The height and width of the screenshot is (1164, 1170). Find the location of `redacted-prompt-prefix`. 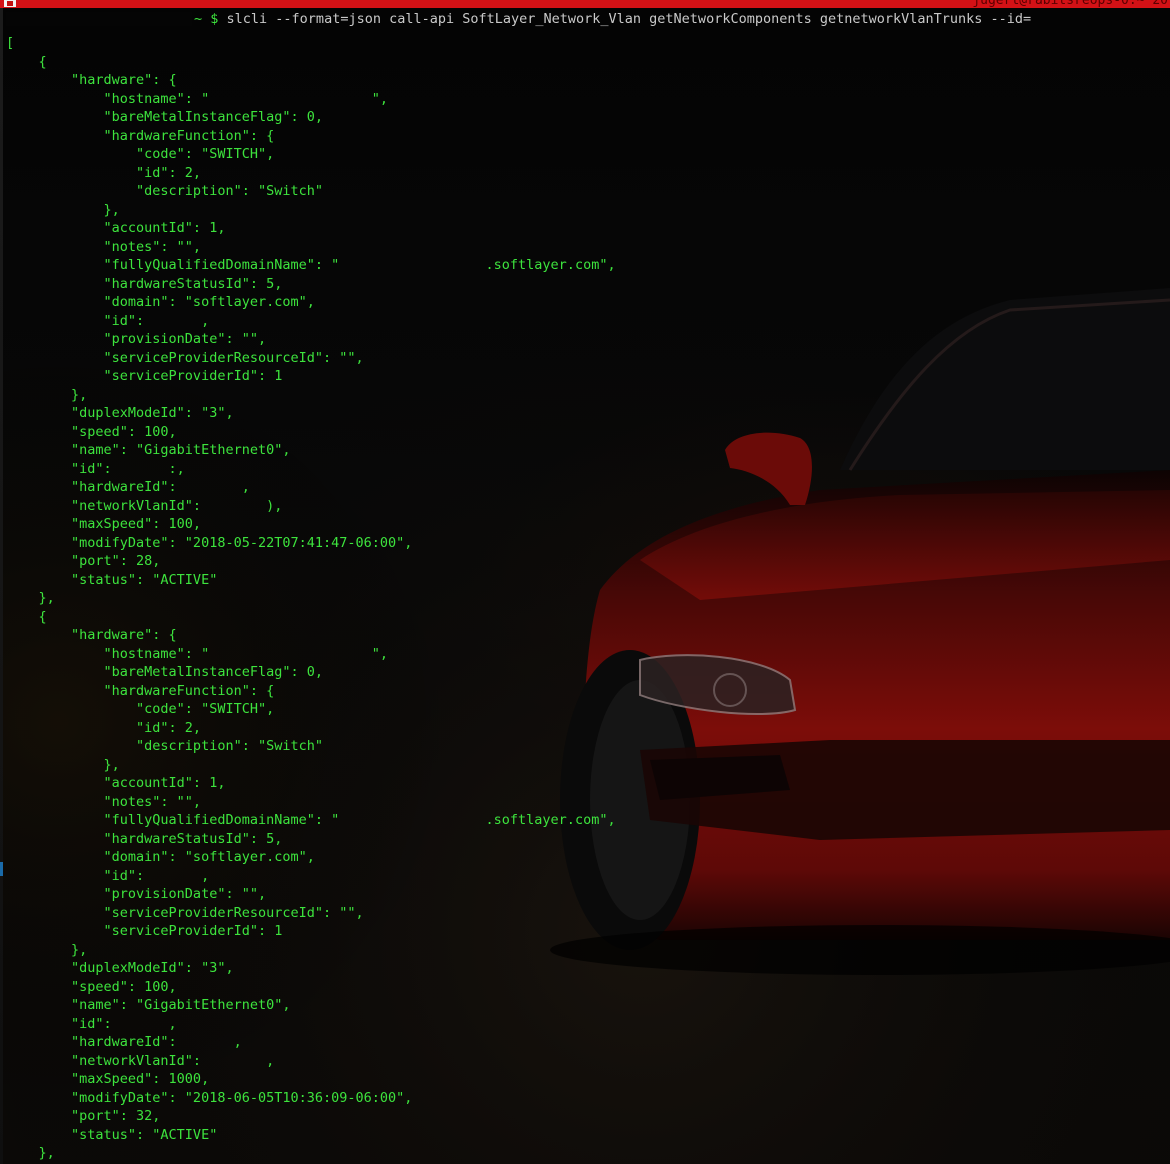

redacted-prompt-prefix is located at coordinates (99, 19).